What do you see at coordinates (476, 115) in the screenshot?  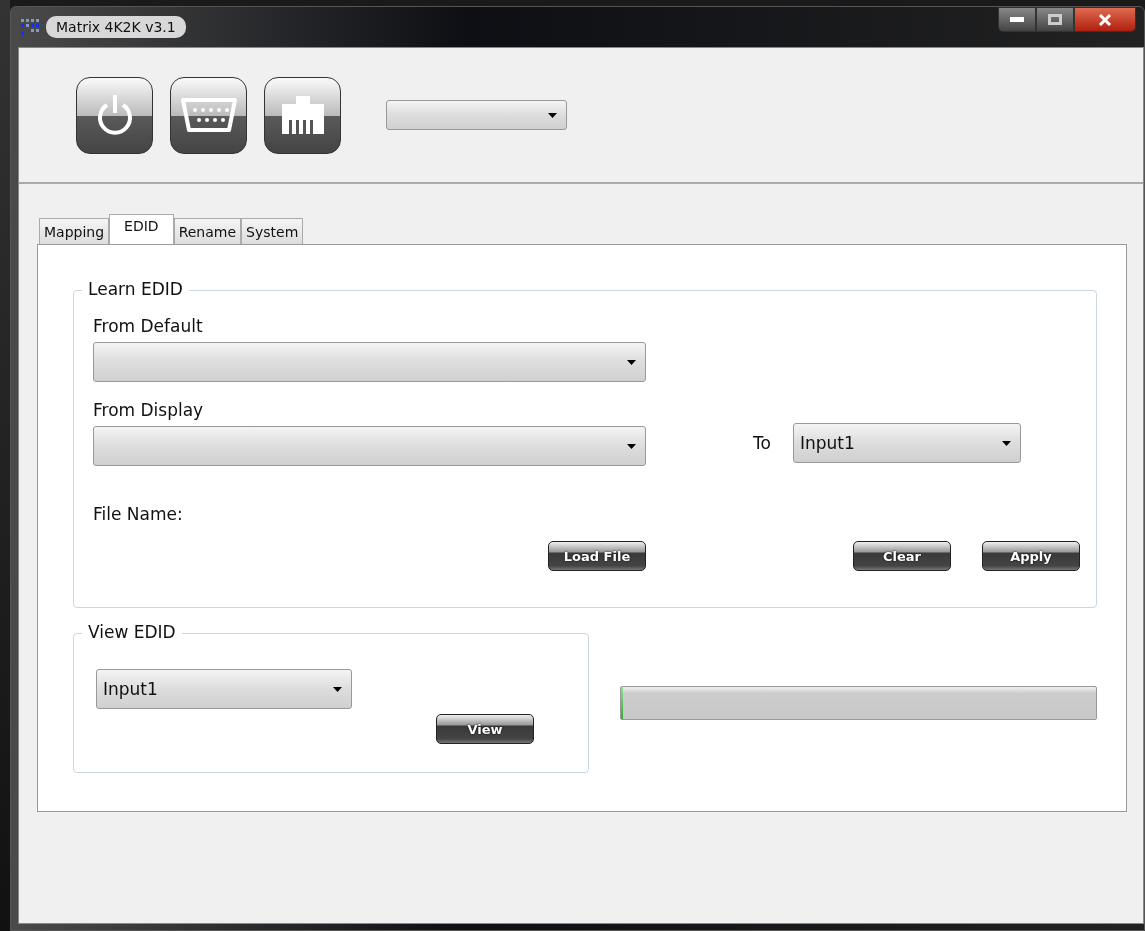 I see `device-dropdown` at bounding box center [476, 115].